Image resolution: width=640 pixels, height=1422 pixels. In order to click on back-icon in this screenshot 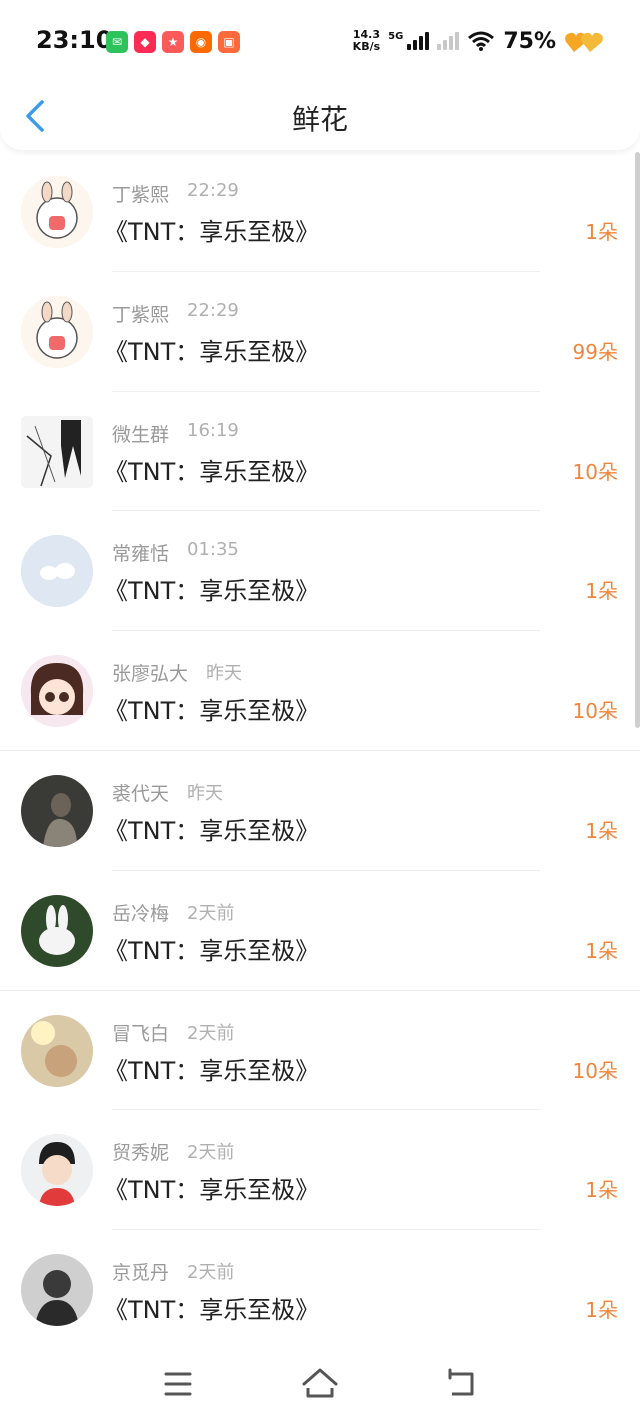, I will do `click(461, 1382)`.